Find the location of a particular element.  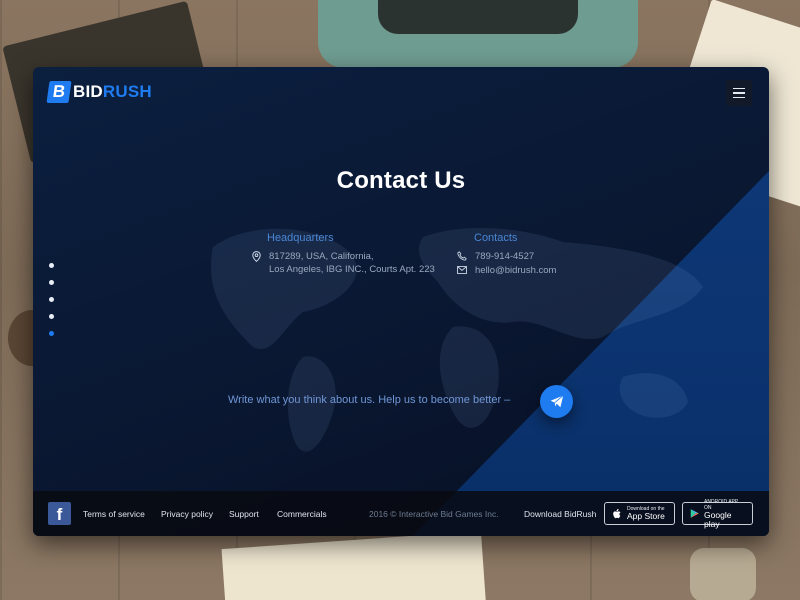

apple-icon is located at coordinates (617, 513).